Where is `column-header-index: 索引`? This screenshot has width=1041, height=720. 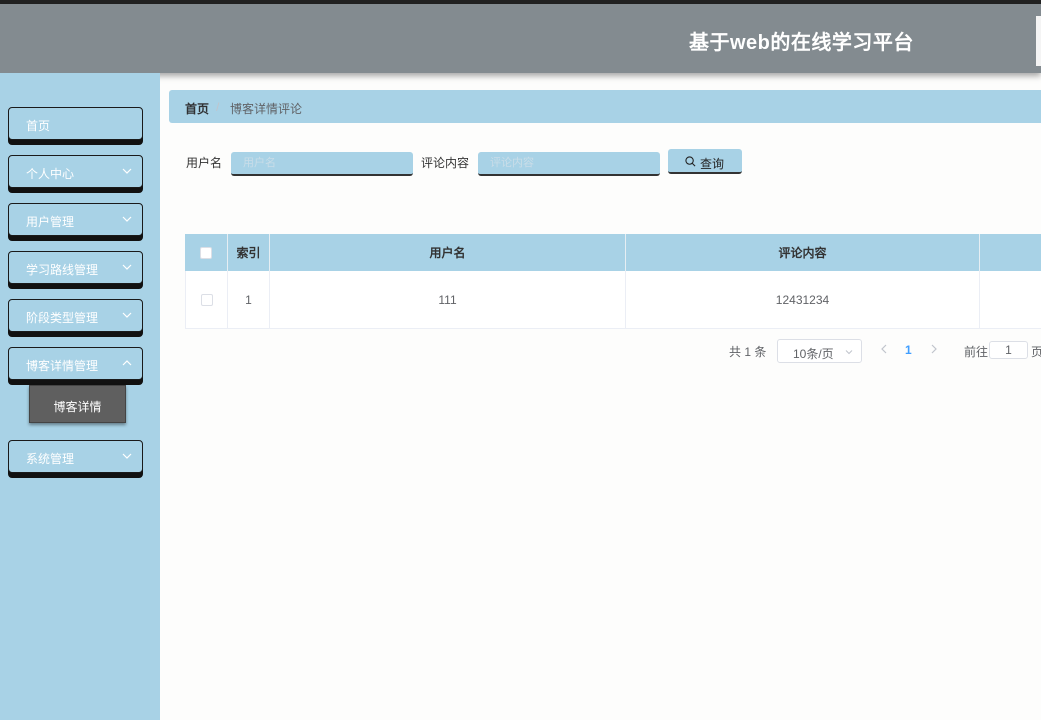
column-header-index: 索引 is located at coordinates (249, 252).